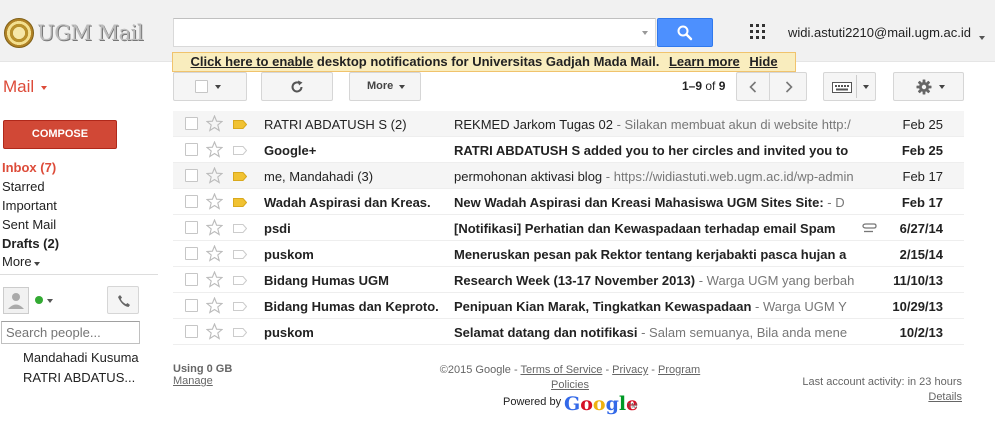  I want to click on apps-grid-icon, so click(757, 31).